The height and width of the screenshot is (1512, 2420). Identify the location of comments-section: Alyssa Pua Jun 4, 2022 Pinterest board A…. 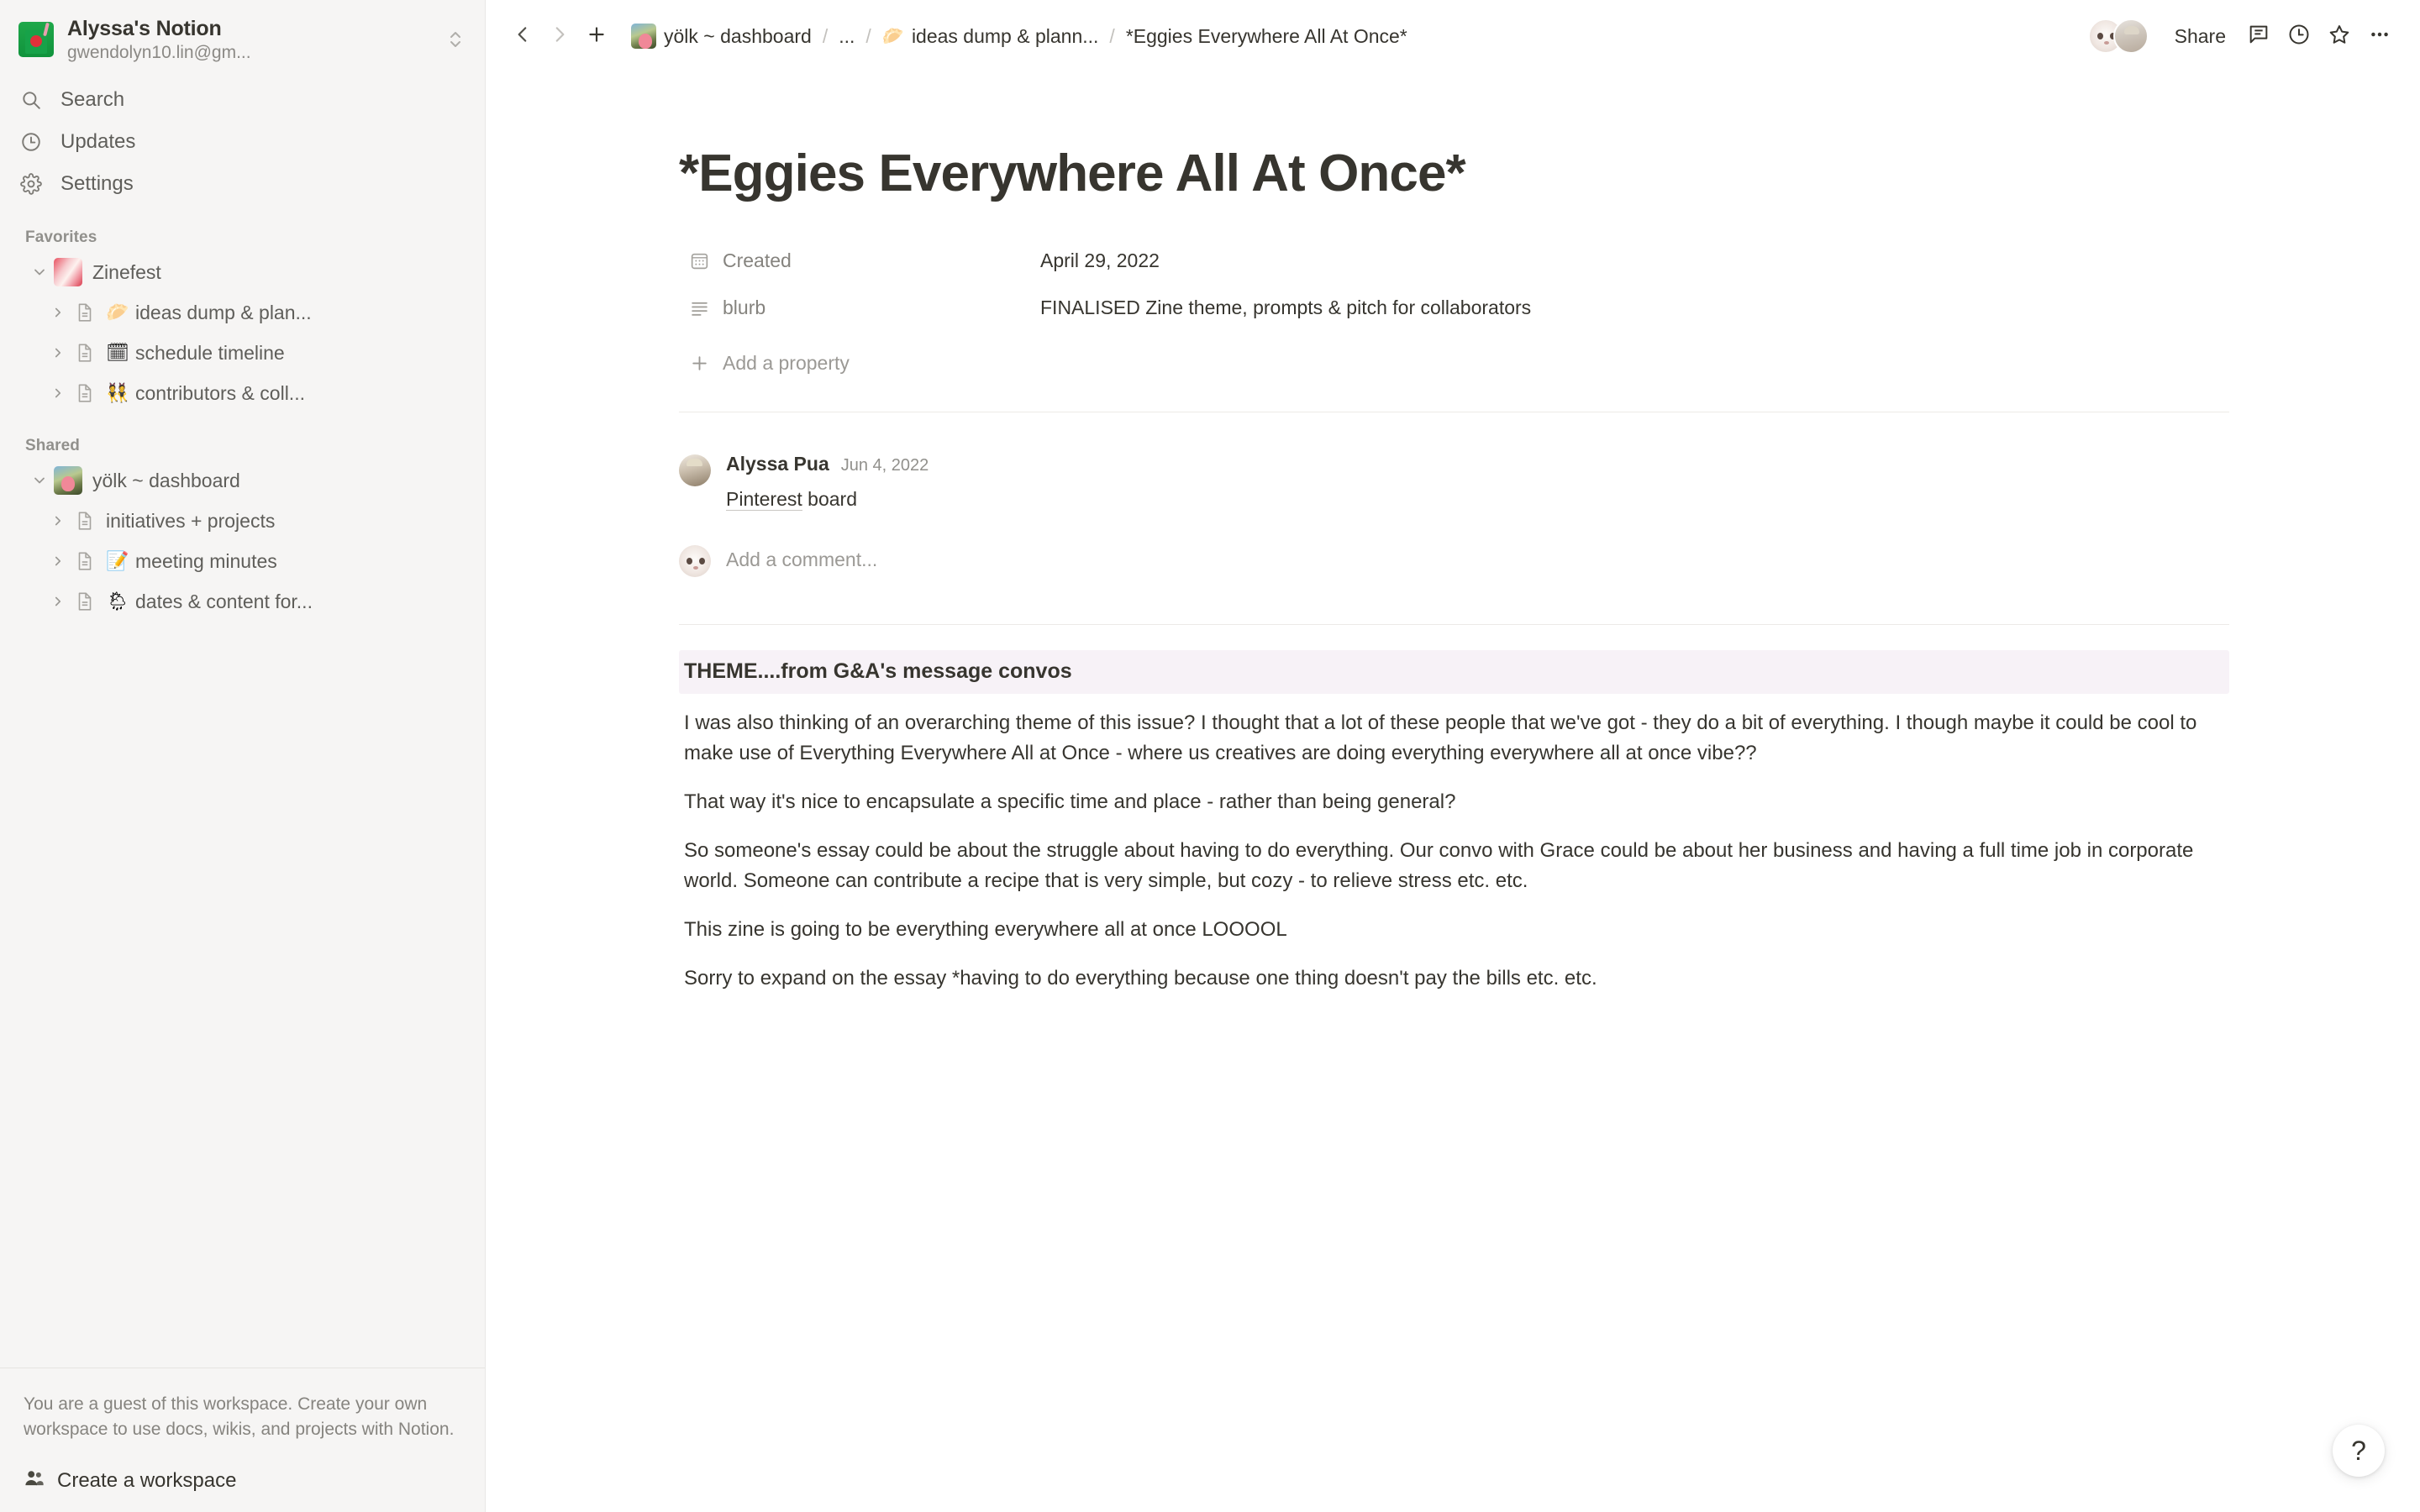
(1454, 494).